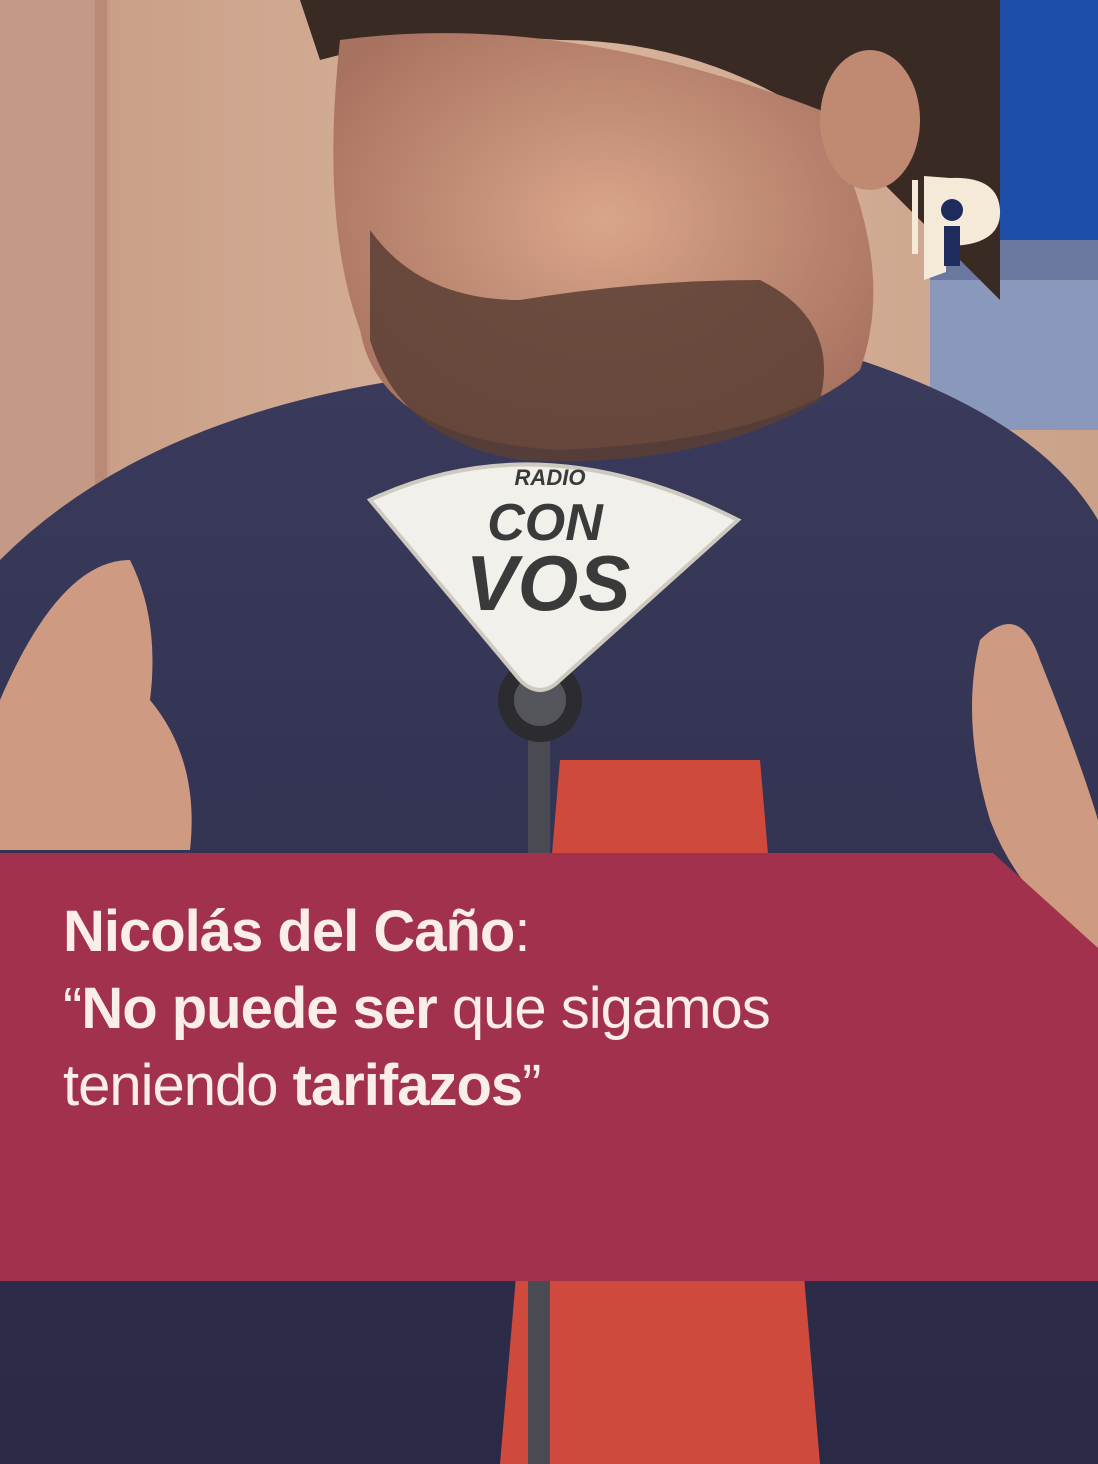  I want to click on quote-bold-phrase: No puede ser, so click(259, 1008).